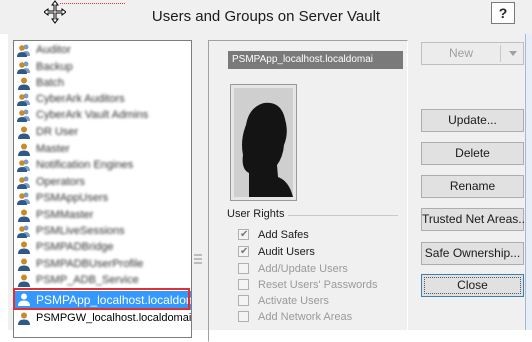 The width and height of the screenshot is (532, 342). Describe the element at coordinates (75, 247) in the screenshot. I see `list-item-label: PSMPADBridge` at that location.